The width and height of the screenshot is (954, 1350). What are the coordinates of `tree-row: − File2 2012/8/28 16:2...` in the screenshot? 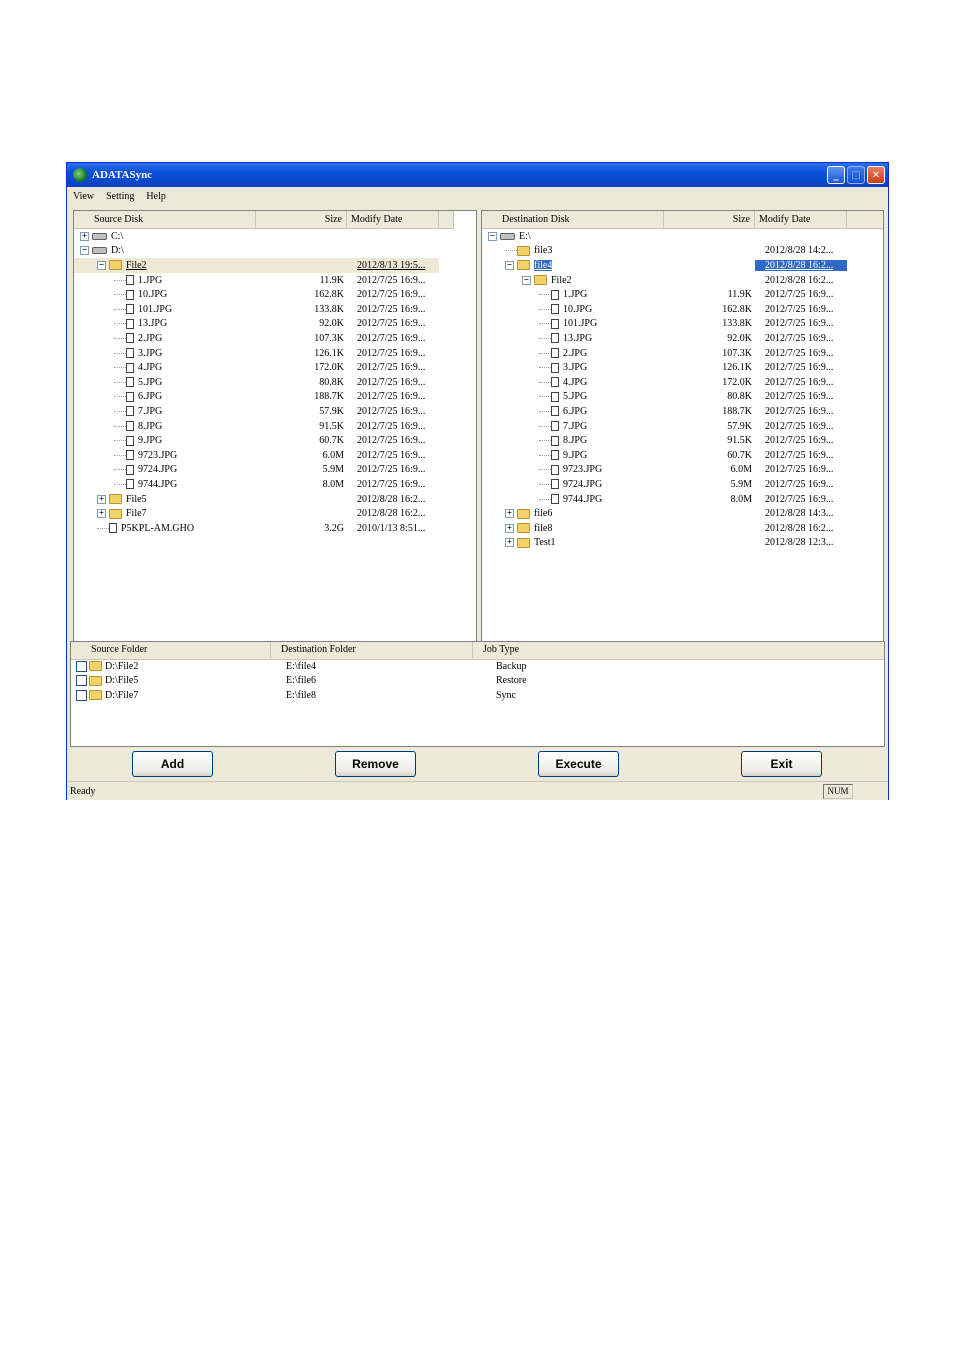 It's located at (664, 280).